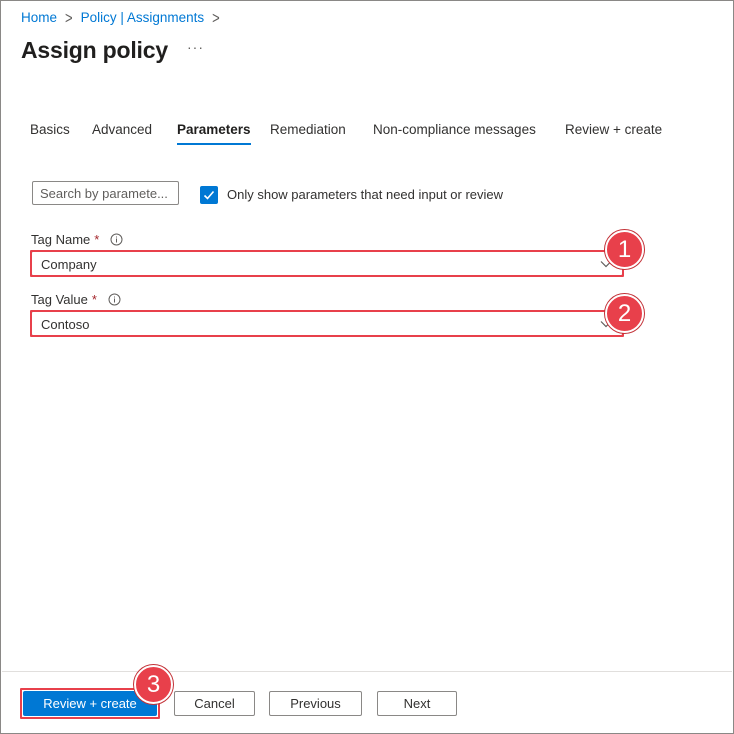 This screenshot has height=734, width=734. I want to click on tab-non-compliance-messages: Non-compliance messages, so click(454, 133).